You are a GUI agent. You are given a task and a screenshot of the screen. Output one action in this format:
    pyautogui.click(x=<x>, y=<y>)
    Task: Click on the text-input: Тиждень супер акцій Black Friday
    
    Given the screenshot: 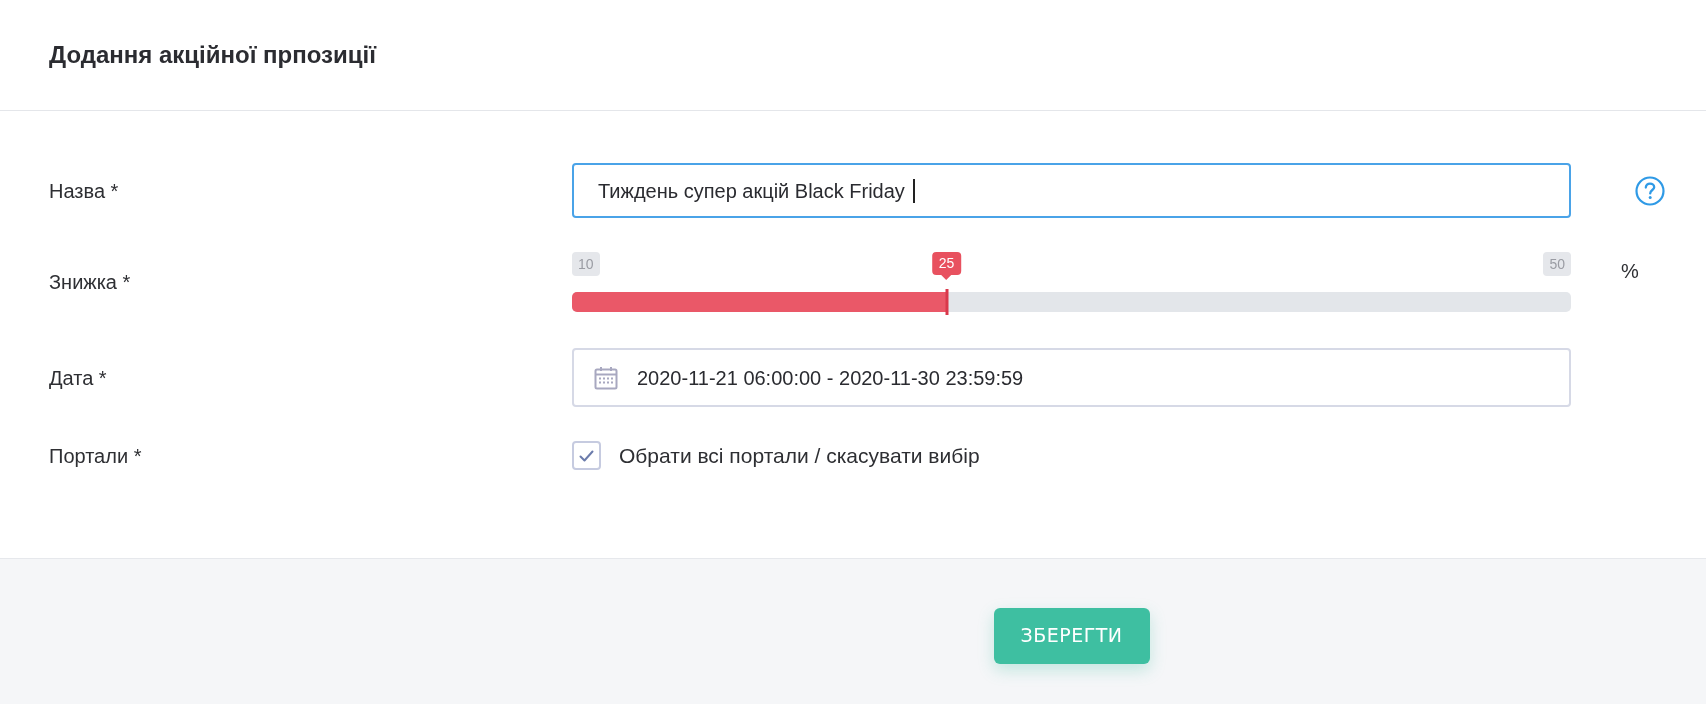 What is the action you would take?
    pyautogui.click(x=1071, y=190)
    